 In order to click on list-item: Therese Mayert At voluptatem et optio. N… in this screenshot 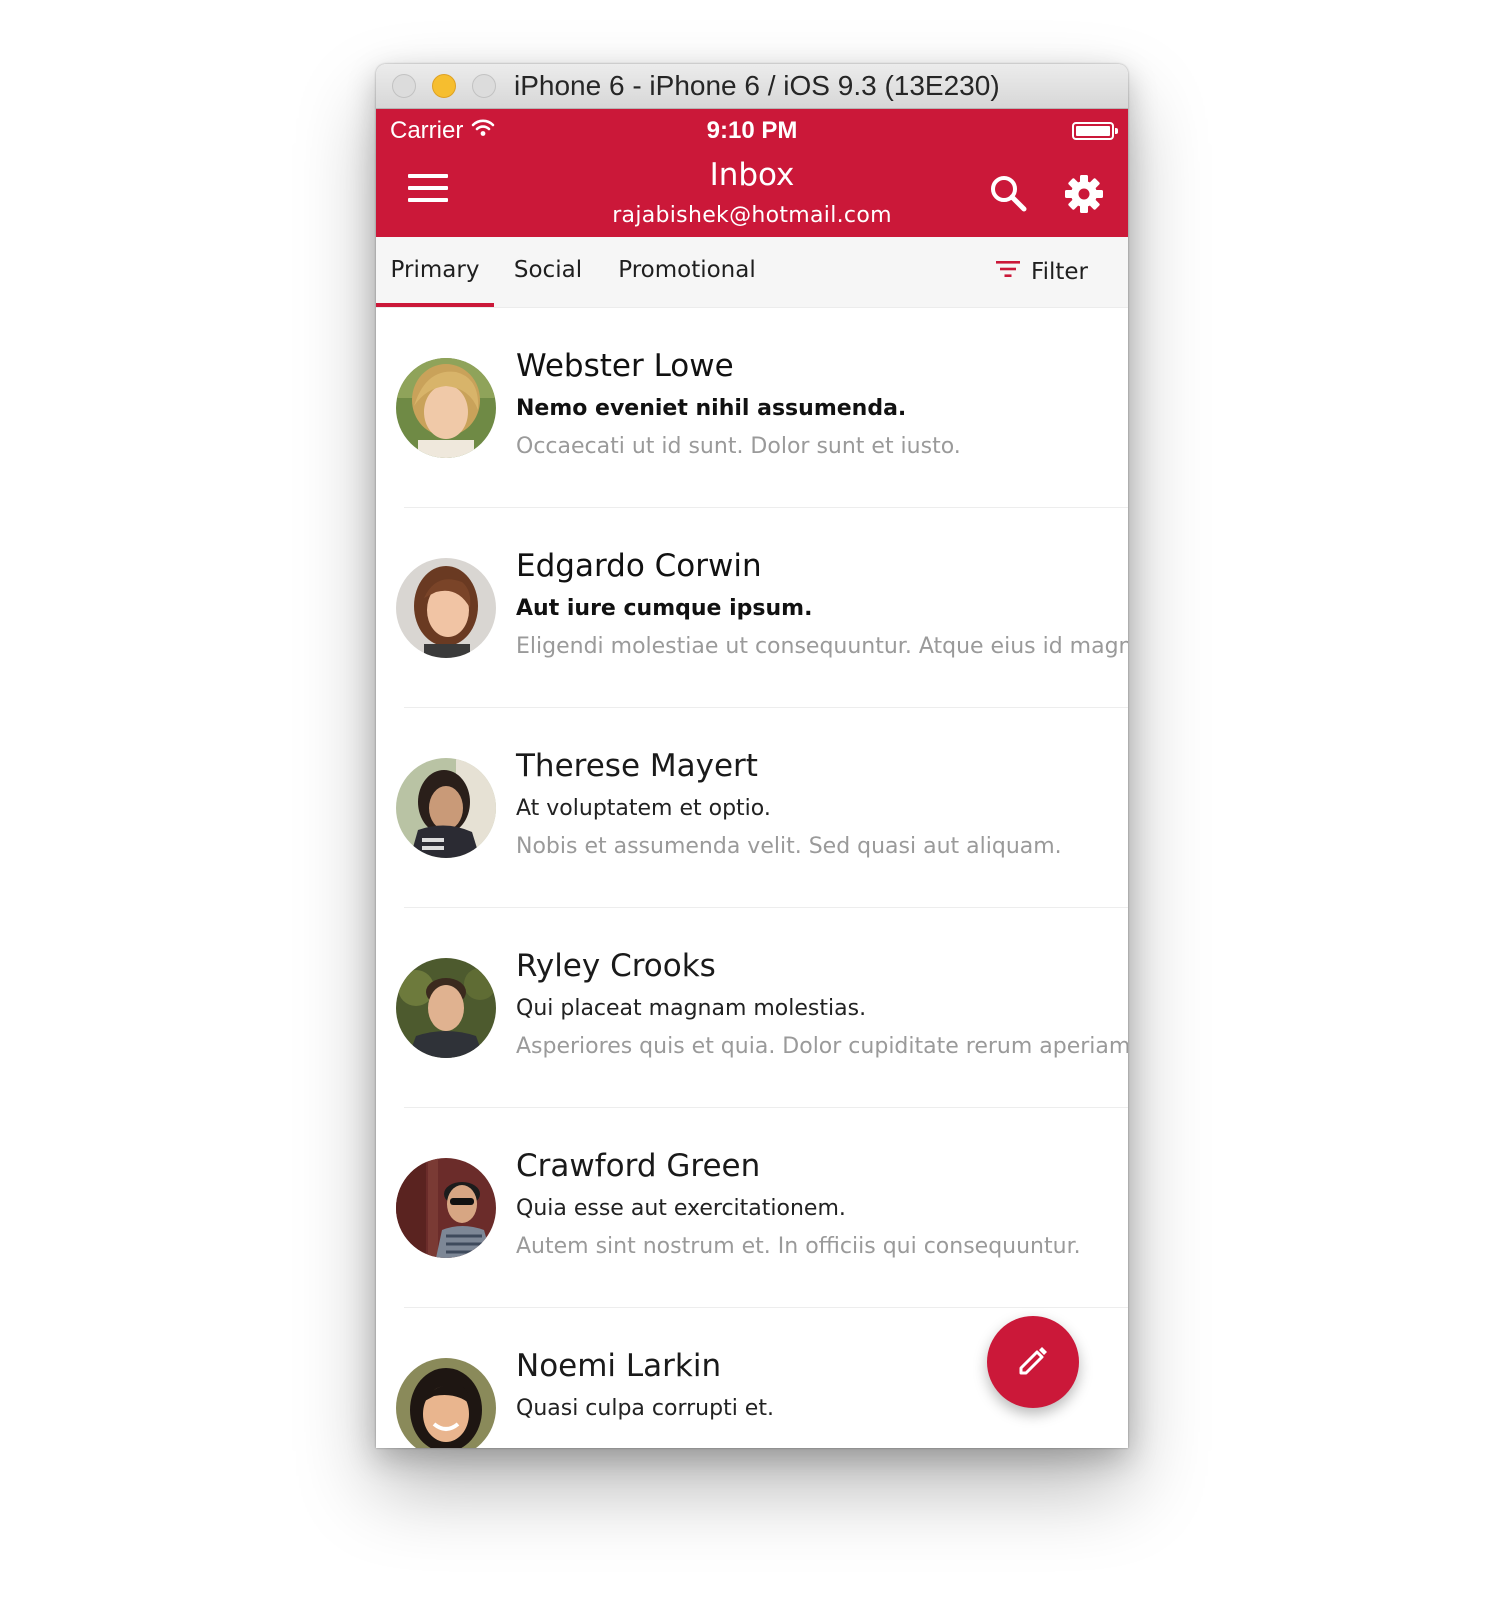, I will do `click(752, 808)`.